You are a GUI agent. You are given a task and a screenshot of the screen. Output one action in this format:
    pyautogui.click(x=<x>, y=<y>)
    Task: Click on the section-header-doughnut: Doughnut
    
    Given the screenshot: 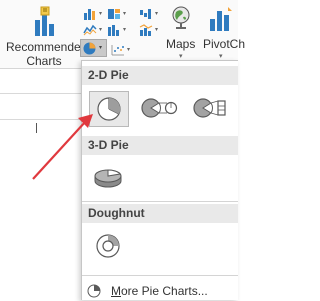 What is the action you would take?
    pyautogui.click(x=160, y=213)
    